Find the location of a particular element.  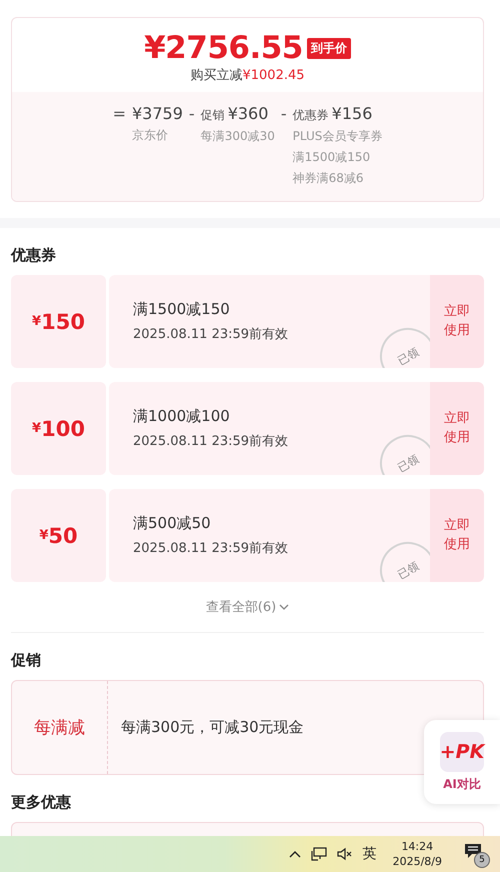

operator: = is located at coordinates (119, 114).